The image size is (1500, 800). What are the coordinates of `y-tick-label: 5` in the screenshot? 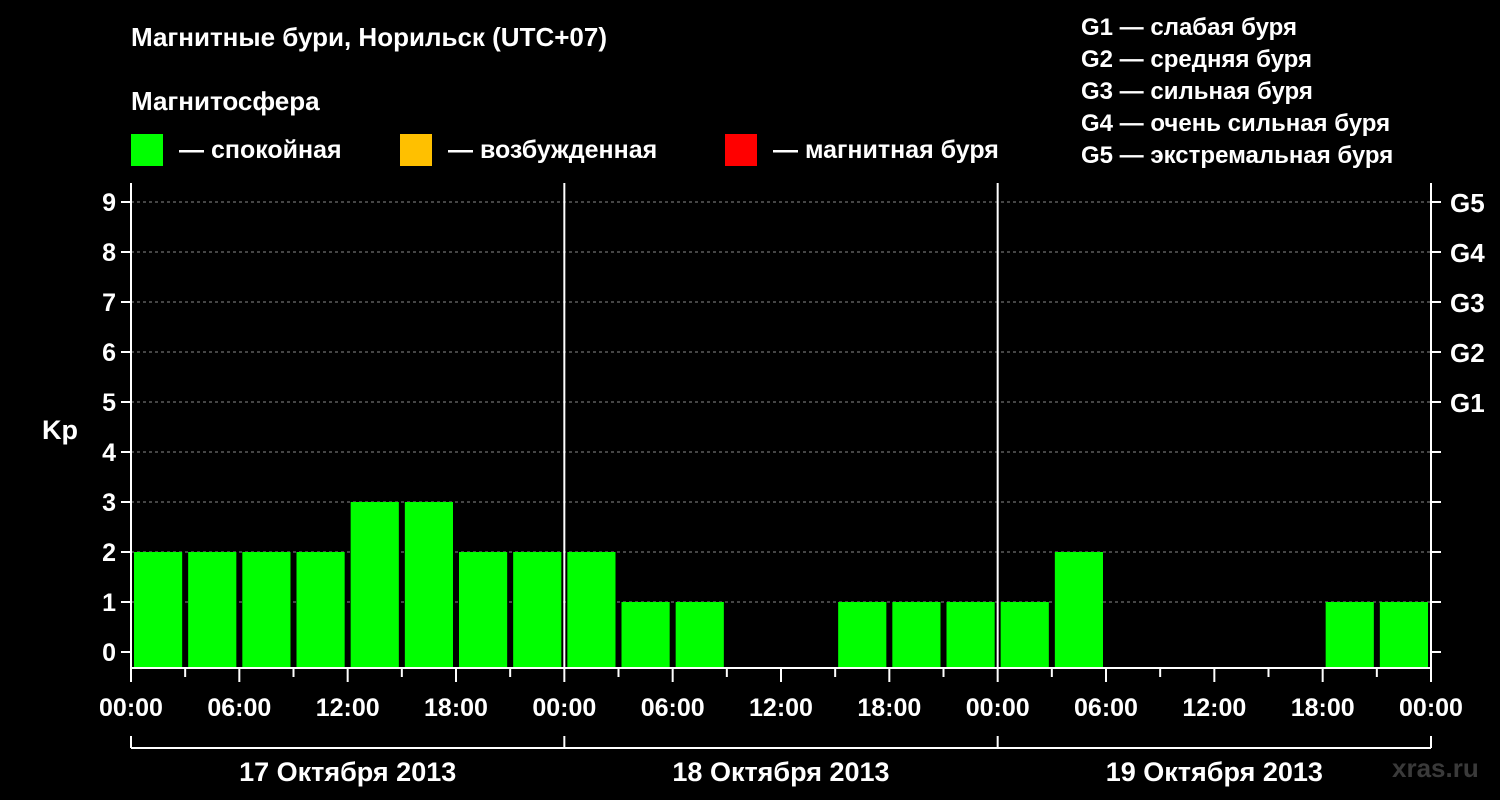 It's located at (109, 403).